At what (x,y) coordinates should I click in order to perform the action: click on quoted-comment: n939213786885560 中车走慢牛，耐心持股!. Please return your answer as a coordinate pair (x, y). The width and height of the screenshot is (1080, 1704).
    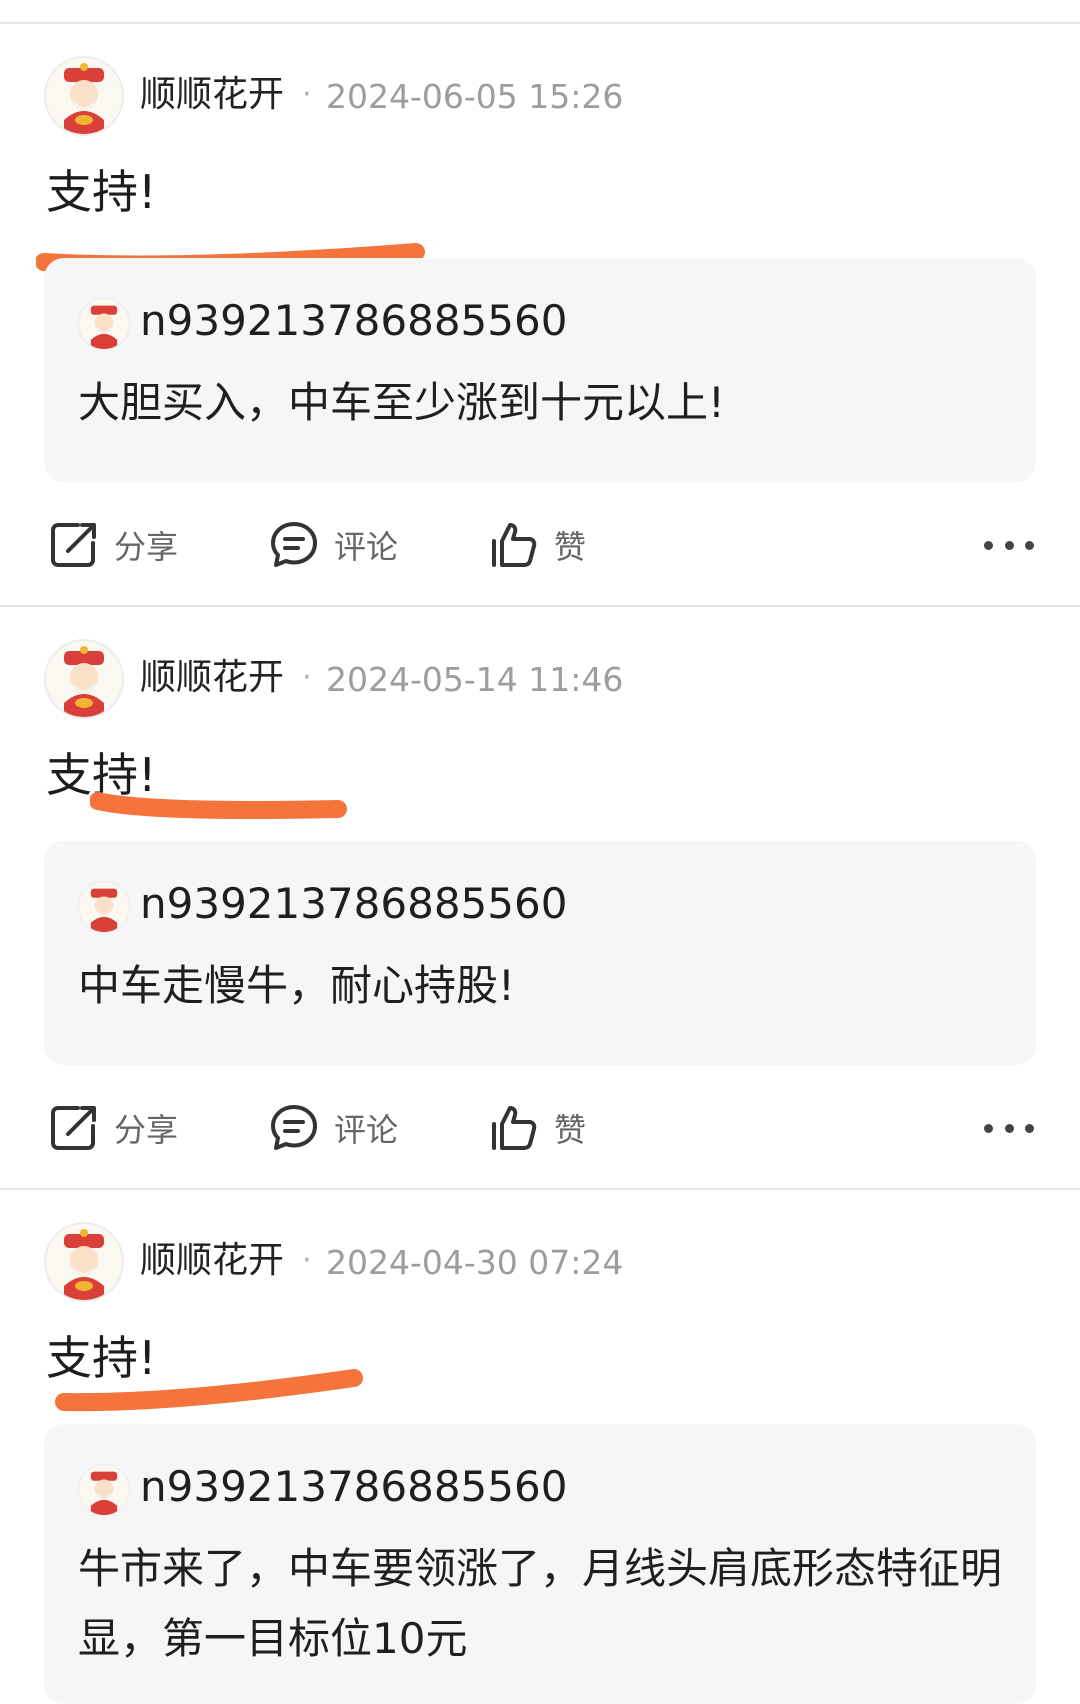
    Looking at the image, I should click on (540, 953).